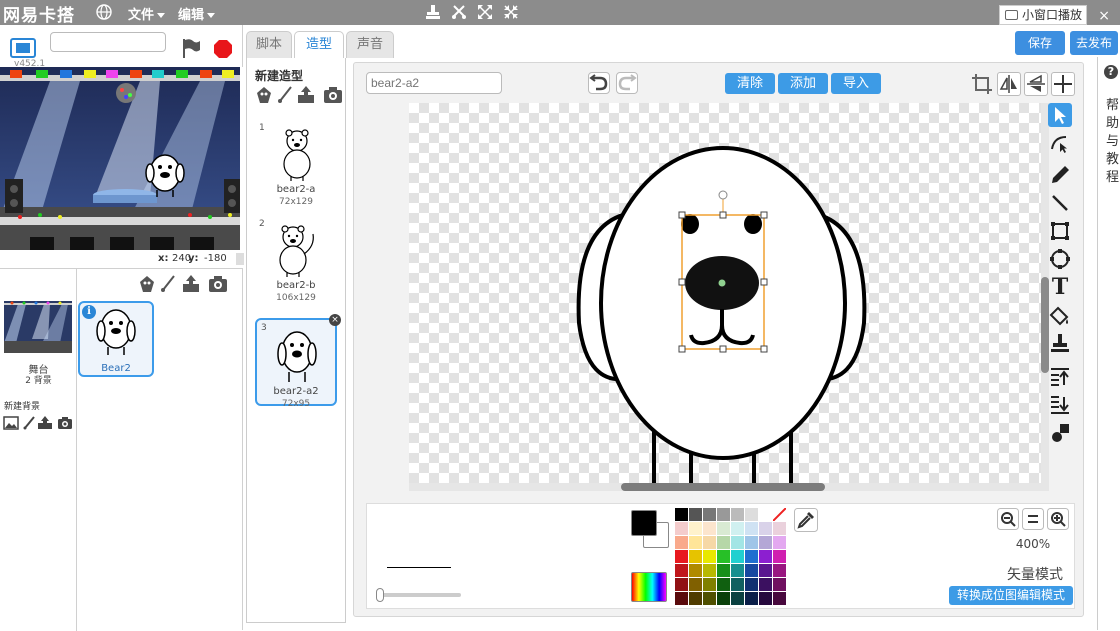 This screenshot has height=631, width=1120. What do you see at coordinates (599, 83) in the screenshot?
I see `undo-button` at bounding box center [599, 83].